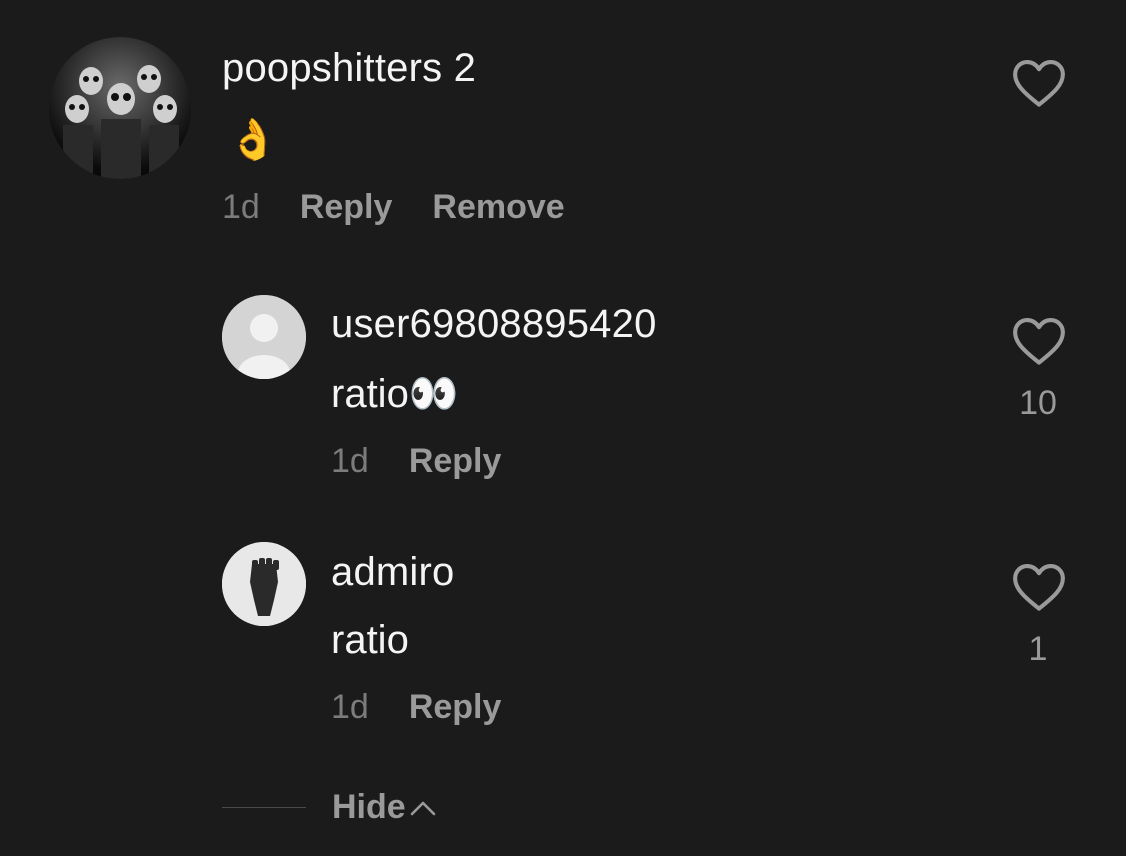 Image resolution: width=1126 pixels, height=856 pixels. Describe the element at coordinates (1038, 649) in the screenshot. I see `like-count: 1` at that location.